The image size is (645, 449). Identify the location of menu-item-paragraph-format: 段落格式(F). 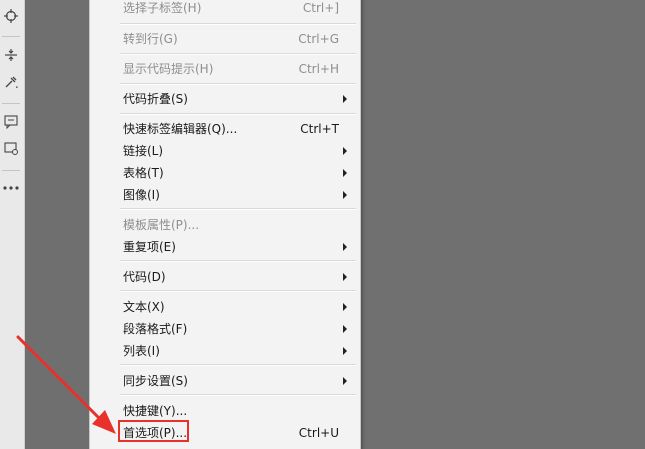
(238, 329).